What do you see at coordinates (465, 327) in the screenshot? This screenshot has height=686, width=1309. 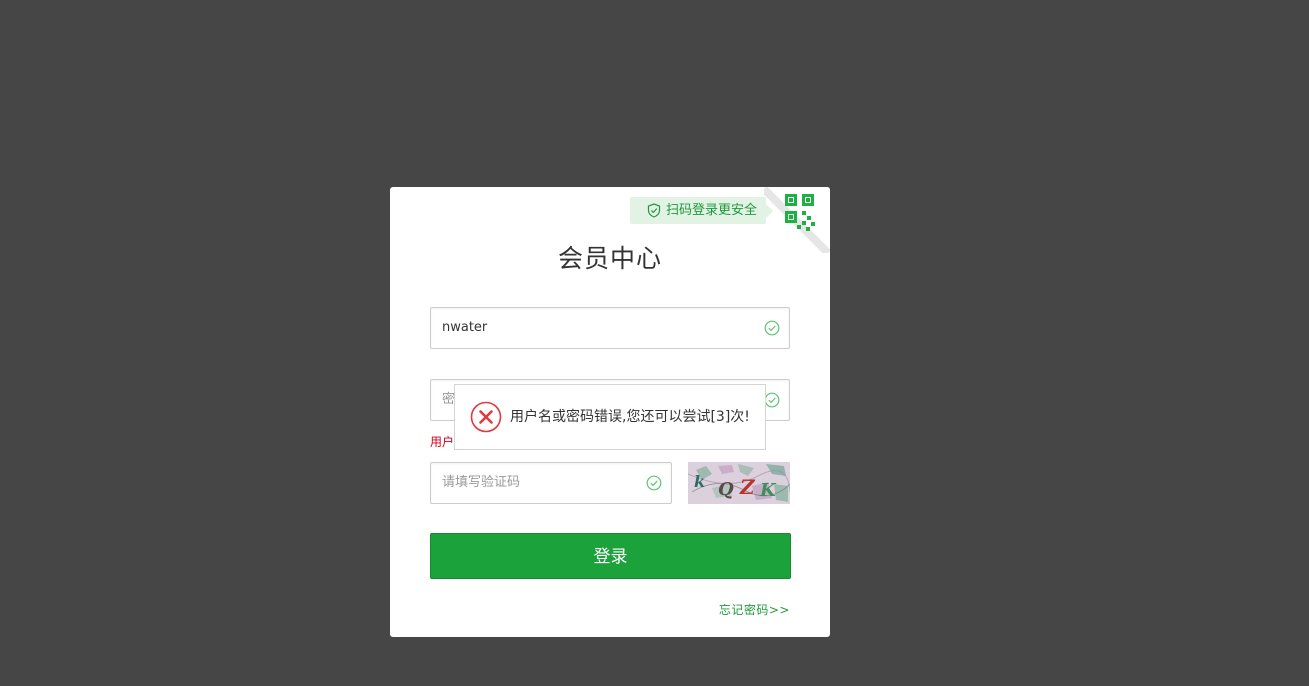 I see `username-value: nwater` at bounding box center [465, 327].